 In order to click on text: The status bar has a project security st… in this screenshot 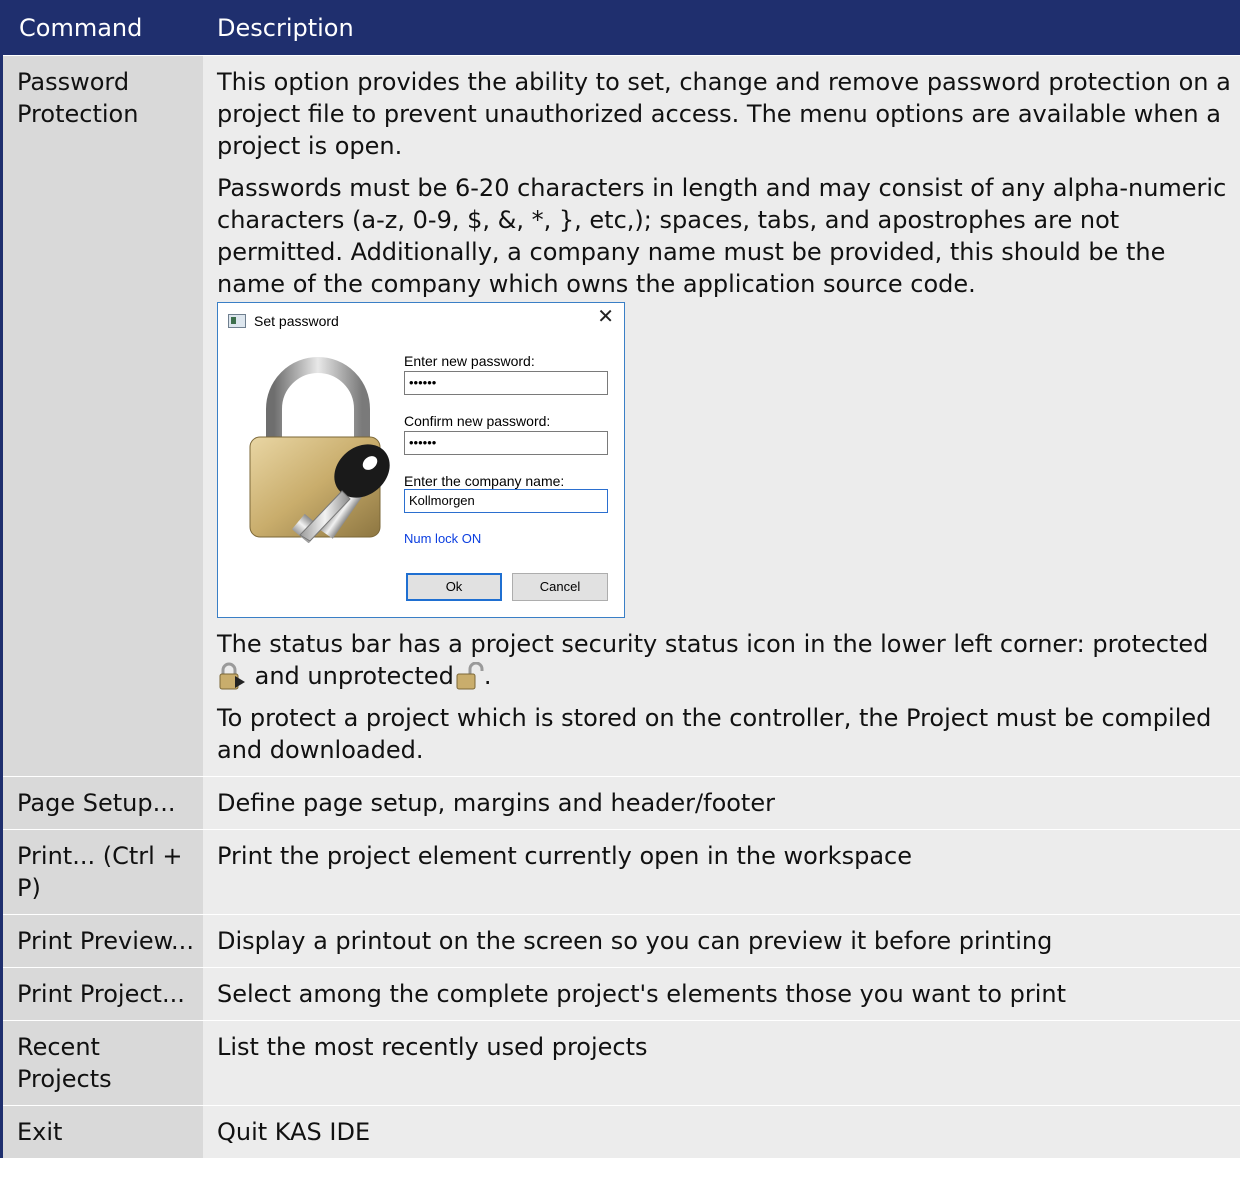, I will do `click(713, 644)`.